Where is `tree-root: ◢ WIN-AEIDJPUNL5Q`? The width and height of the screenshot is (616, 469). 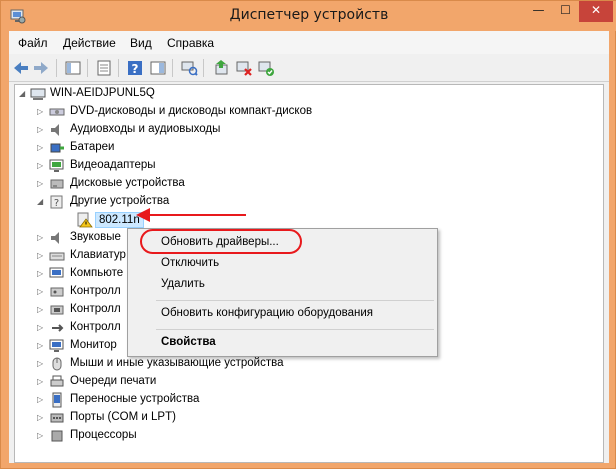
tree-root: ◢ WIN-AEIDJPUNL5Q is located at coordinates (305, 94).